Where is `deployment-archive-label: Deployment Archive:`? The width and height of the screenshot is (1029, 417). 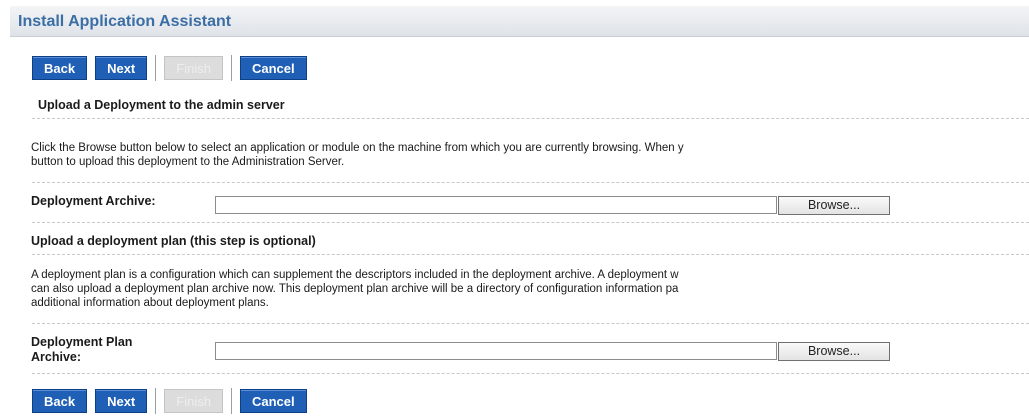 deployment-archive-label: Deployment Archive: is located at coordinates (93, 201).